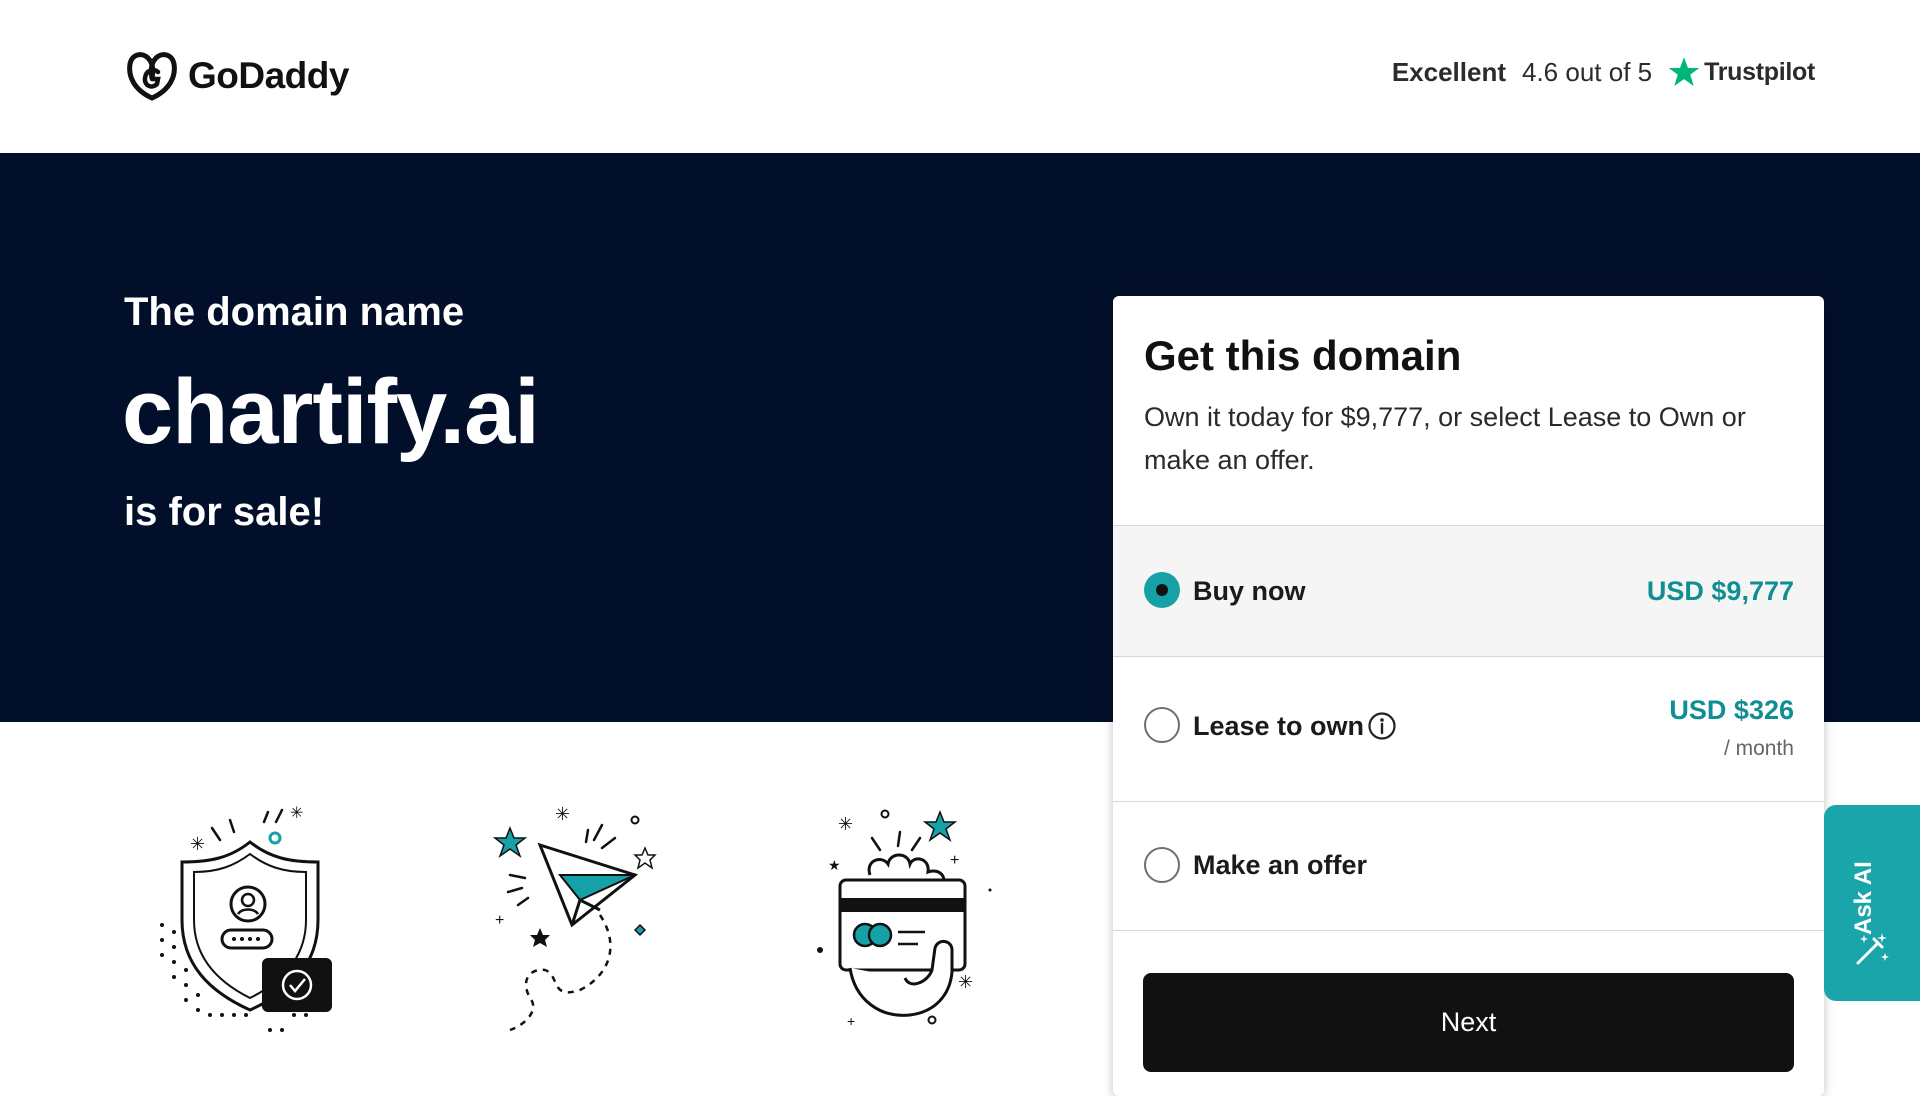 Image resolution: width=1920 pixels, height=1096 pixels. Describe the element at coordinates (1759, 71) in the screenshot. I see `trustpilot-brand: Trustpilot` at that location.